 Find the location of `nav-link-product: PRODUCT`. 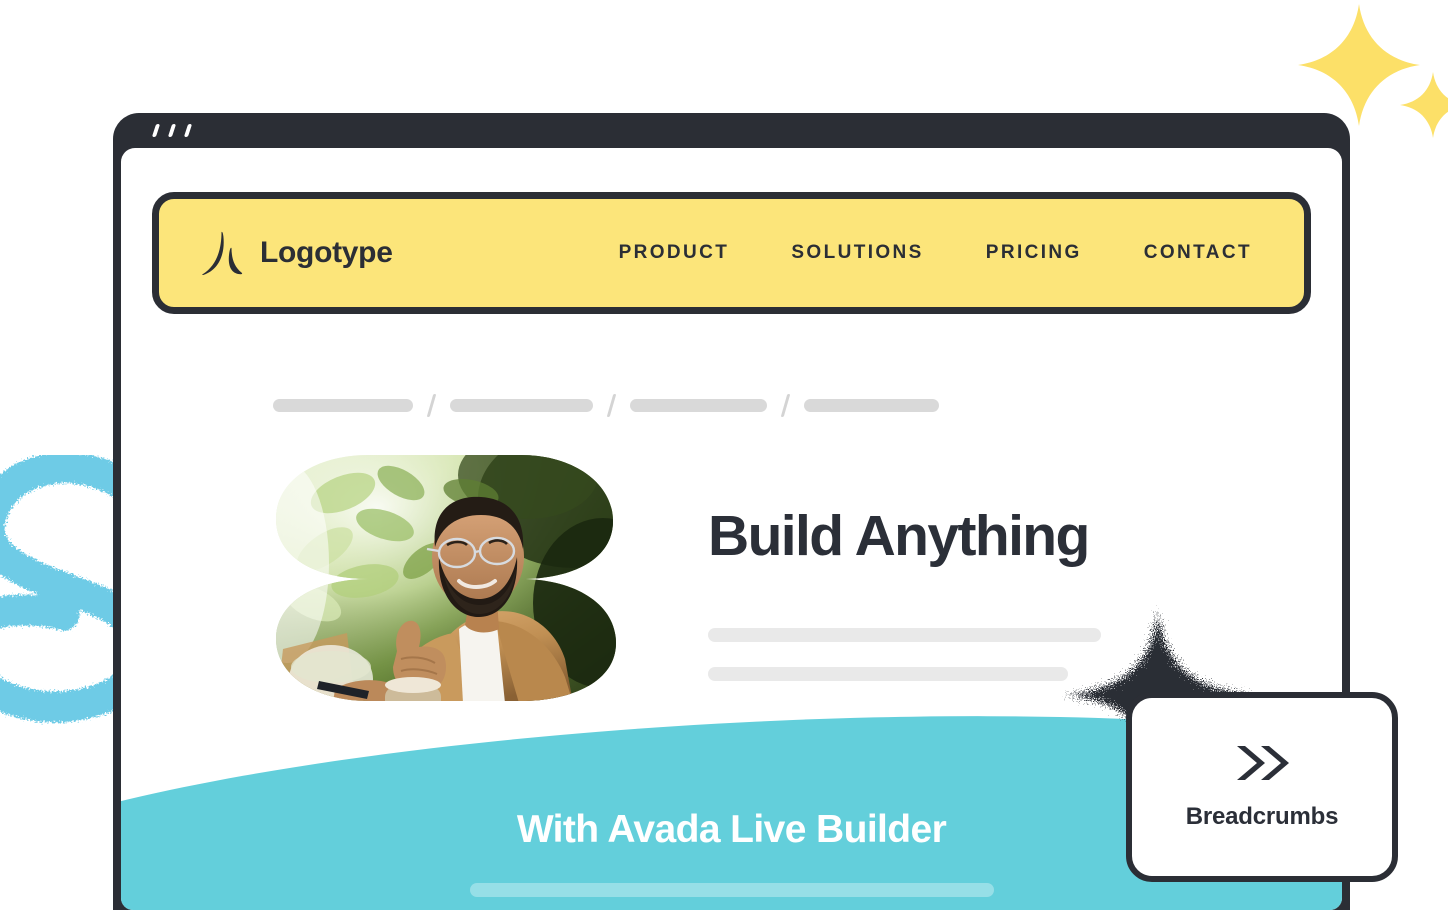

nav-link-product: PRODUCT is located at coordinates (674, 253).